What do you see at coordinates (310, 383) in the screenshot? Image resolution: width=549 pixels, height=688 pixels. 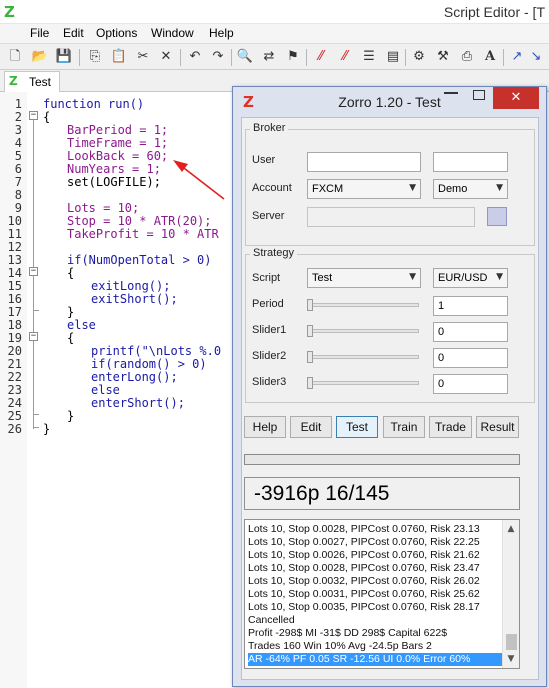 I see `slider3-thumb` at bounding box center [310, 383].